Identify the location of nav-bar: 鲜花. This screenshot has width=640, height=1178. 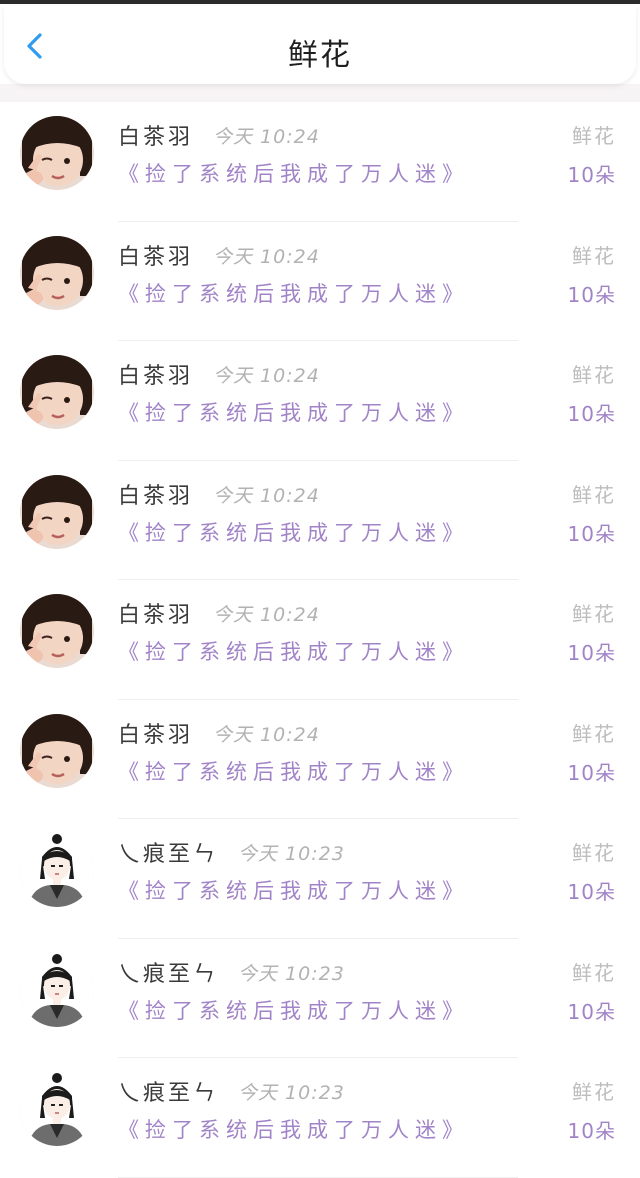
(320, 45).